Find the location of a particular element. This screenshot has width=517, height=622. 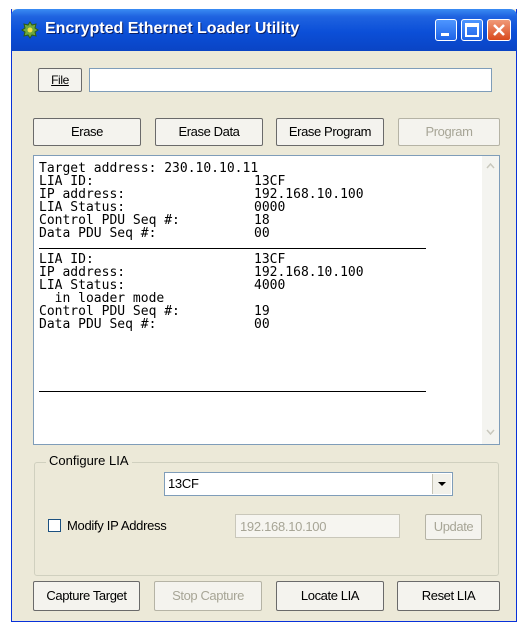

log-value: 4000 is located at coordinates (270, 285).